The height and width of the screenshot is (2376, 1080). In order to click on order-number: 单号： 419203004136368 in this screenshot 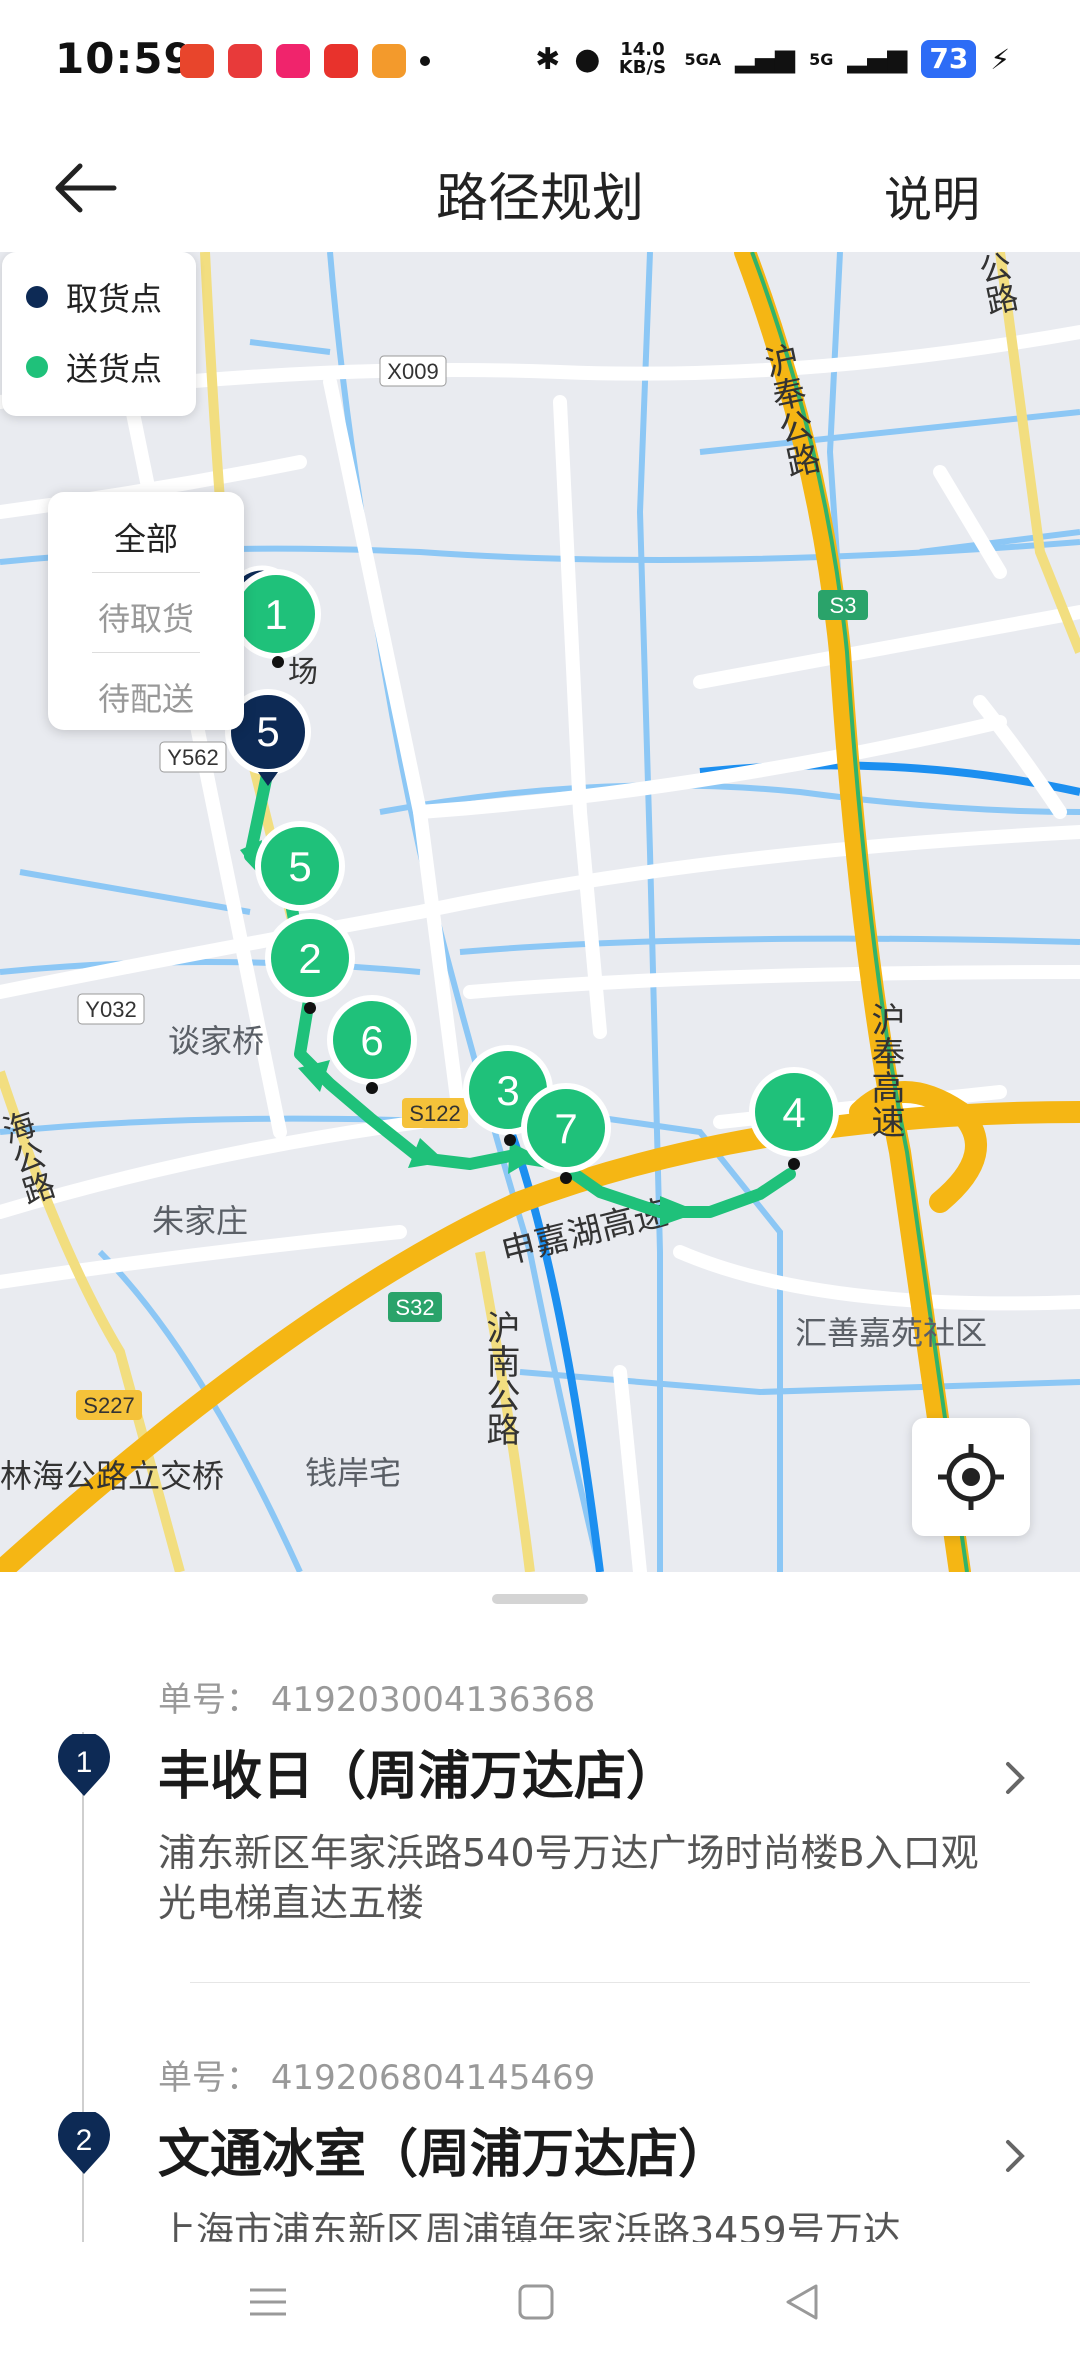, I will do `click(376, 1696)`.